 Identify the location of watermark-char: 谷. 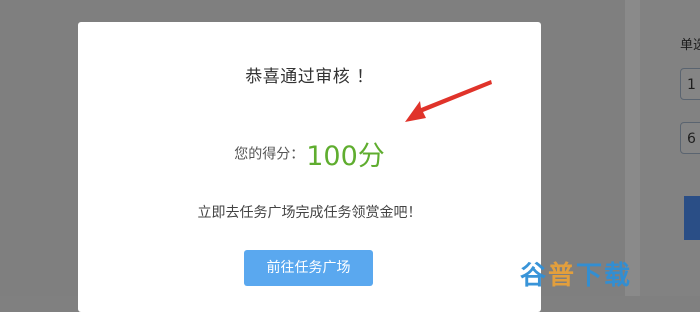
(534, 276).